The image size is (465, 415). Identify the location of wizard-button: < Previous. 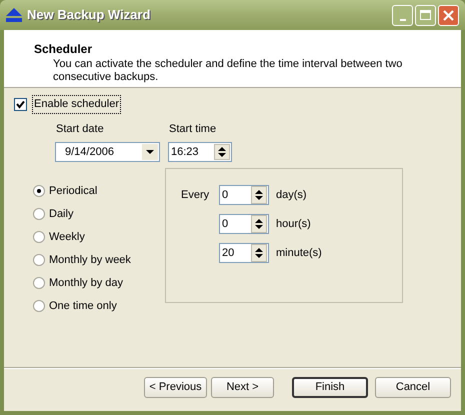
(175, 387).